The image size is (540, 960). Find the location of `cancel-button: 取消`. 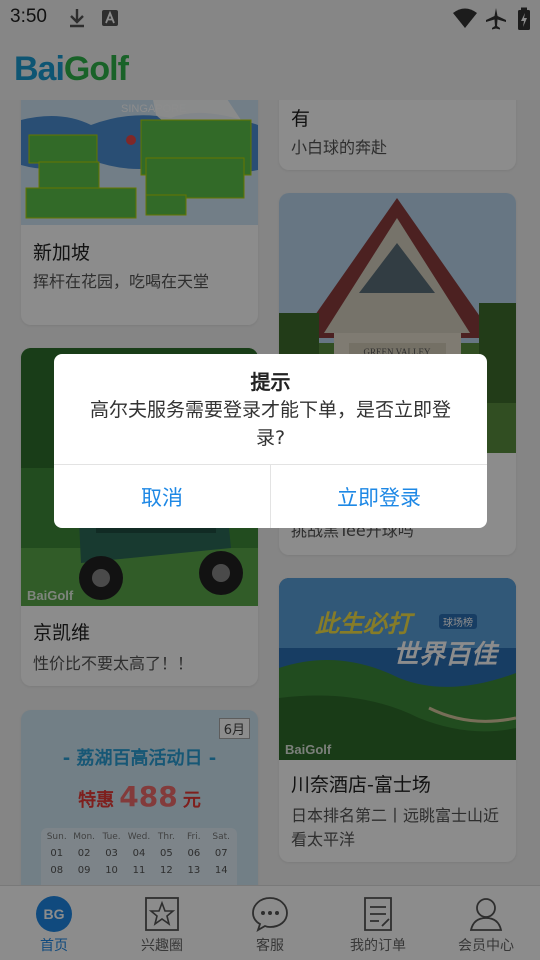

cancel-button: 取消 is located at coordinates (162, 496).